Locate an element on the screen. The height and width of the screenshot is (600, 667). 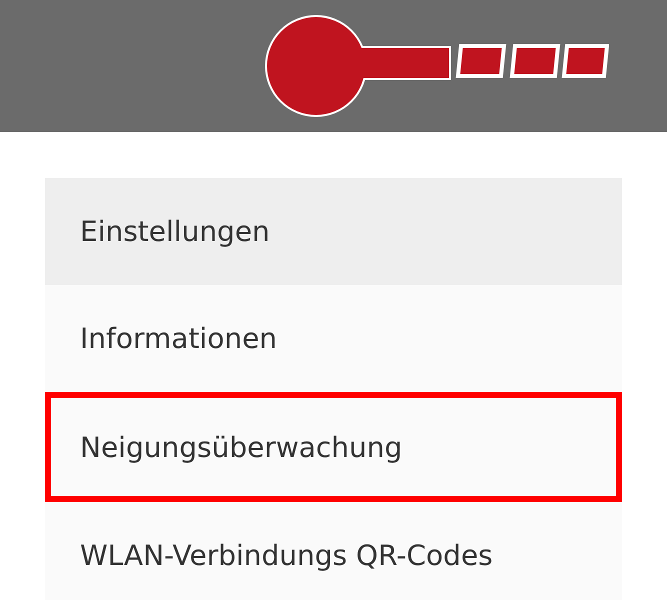
menu-item: WLAN-Verbindungs QR-Codes is located at coordinates (333, 551).